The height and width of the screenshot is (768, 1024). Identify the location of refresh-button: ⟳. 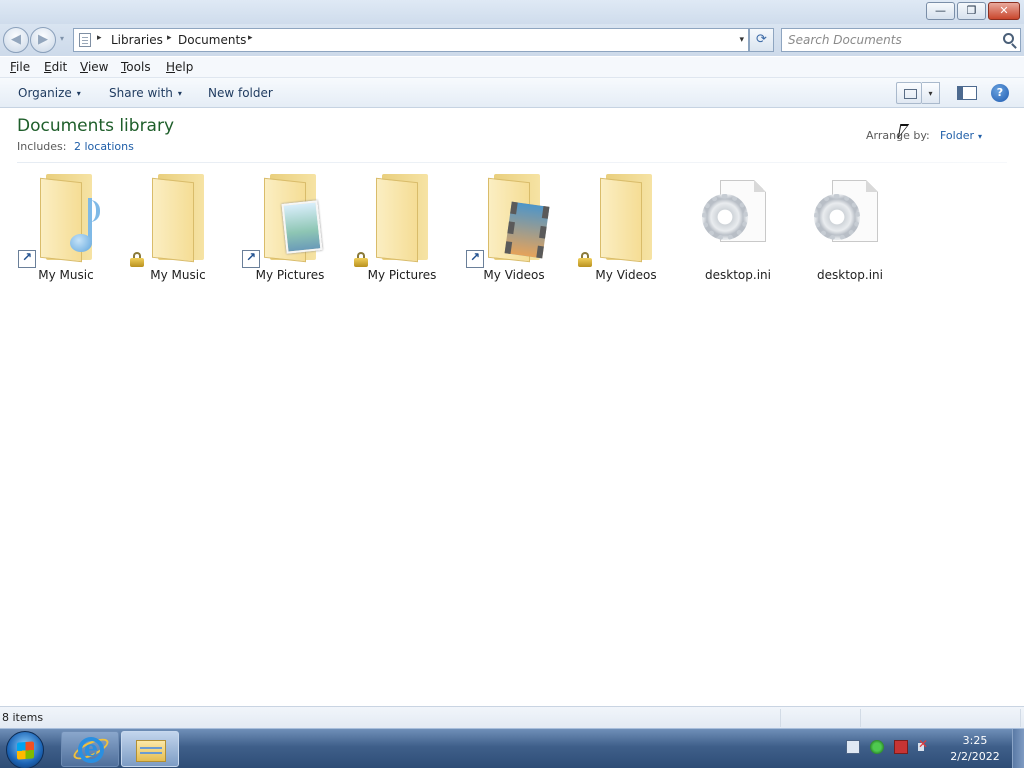
(761, 40).